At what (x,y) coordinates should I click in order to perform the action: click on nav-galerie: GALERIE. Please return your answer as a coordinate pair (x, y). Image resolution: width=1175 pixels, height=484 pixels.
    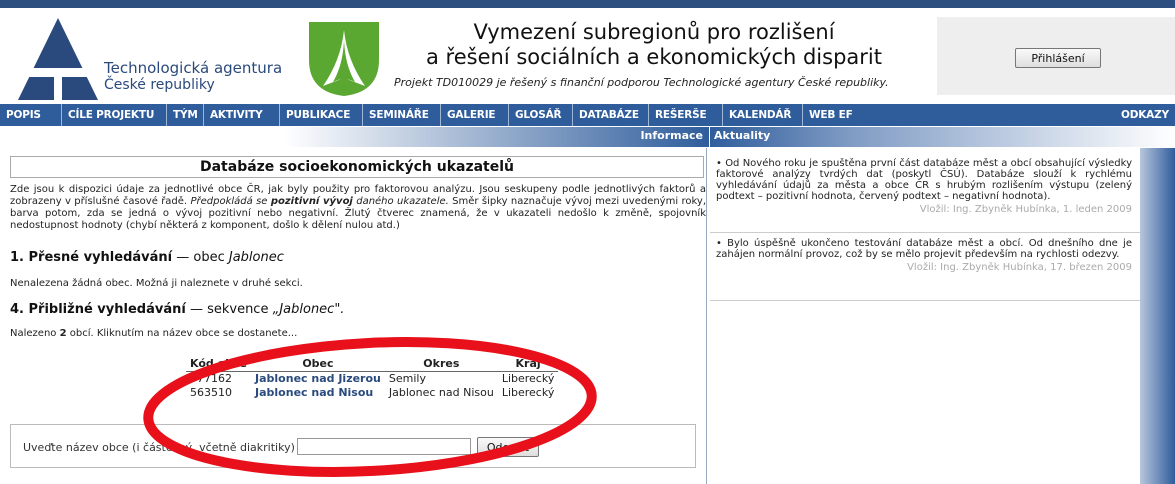
    Looking at the image, I should click on (470, 115).